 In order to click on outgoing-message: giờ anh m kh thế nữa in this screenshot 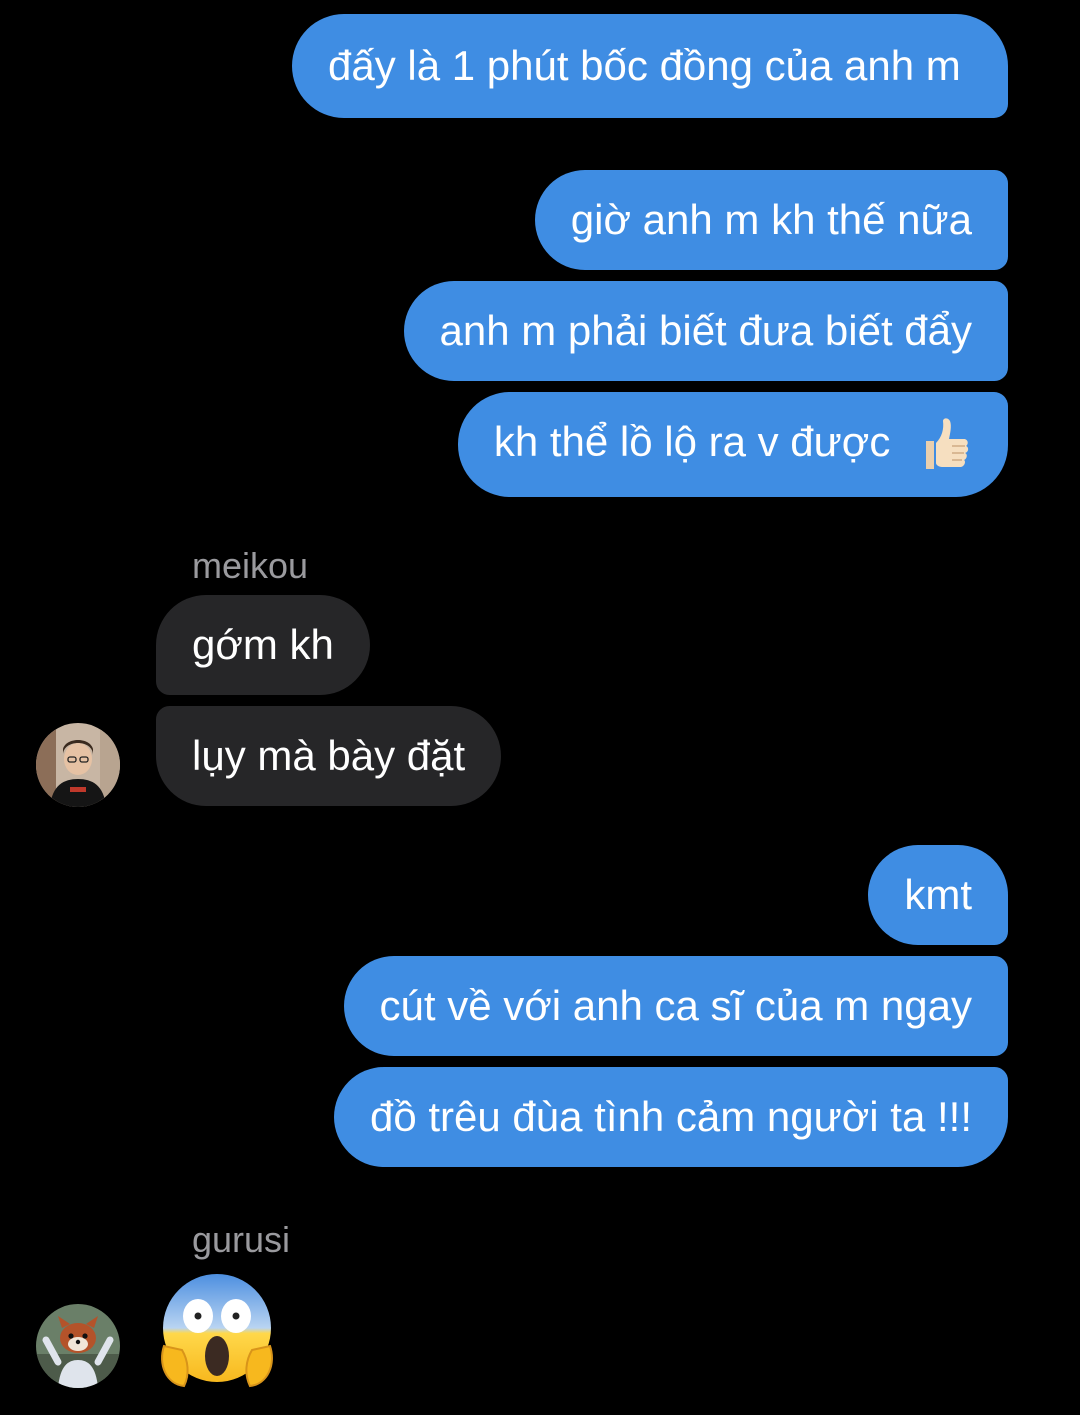, I will do `click(771, 220)`.